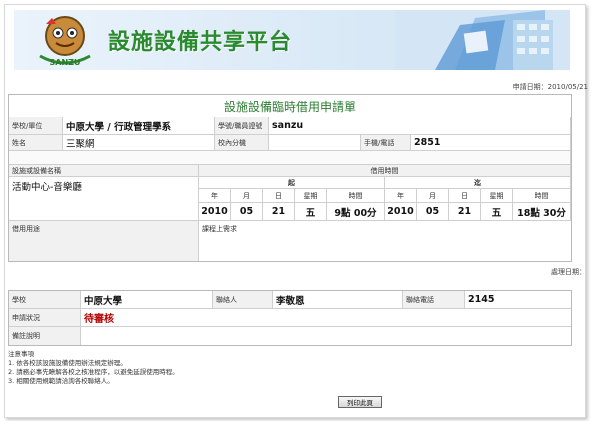 The image size is (600, 421). What do you see at coordinates (311, 196) in the screenshot?
I see `start-weekday-header: 星期` at bounding box center [311, 196].